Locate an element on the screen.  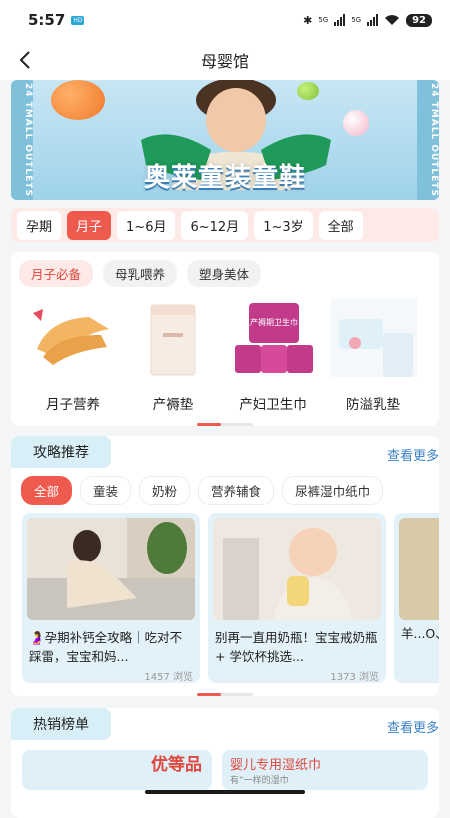
article-title: 羊...O、 is located at coordinates (420, 633).